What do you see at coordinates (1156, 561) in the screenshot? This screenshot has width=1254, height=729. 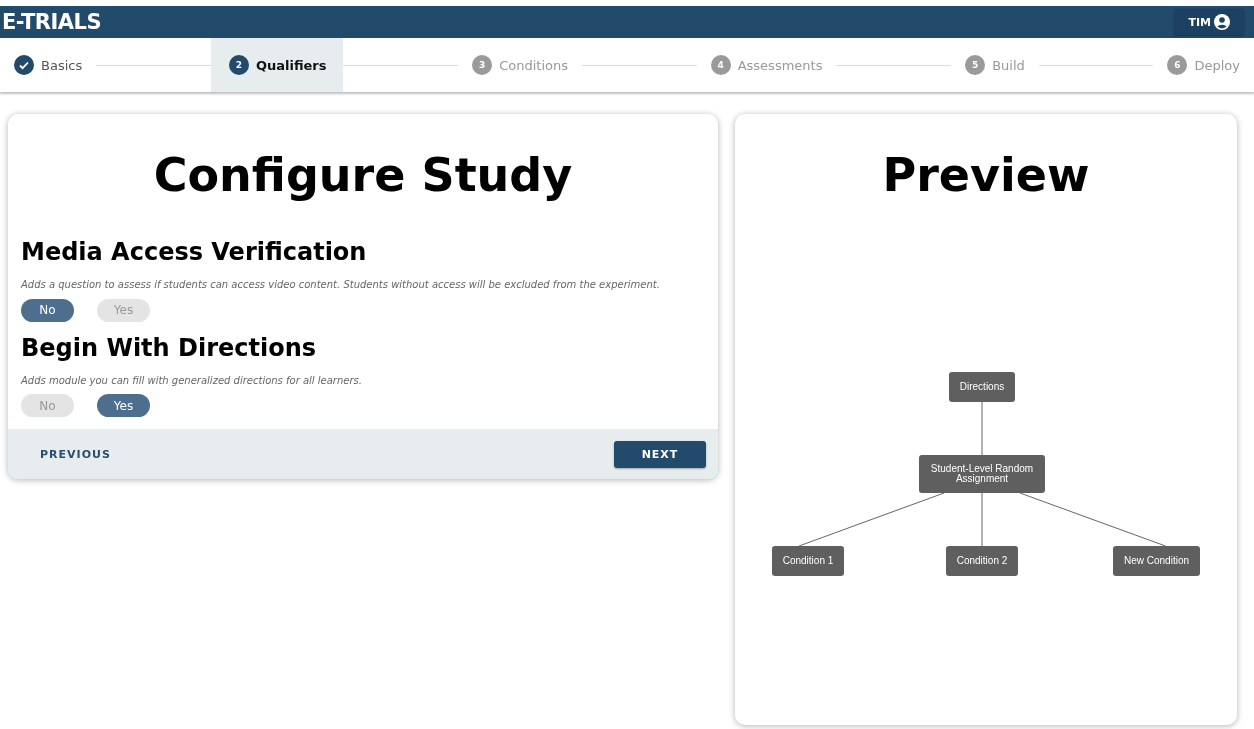 I see `diagram-node: New Condition` at bounding box center [1156, 561].